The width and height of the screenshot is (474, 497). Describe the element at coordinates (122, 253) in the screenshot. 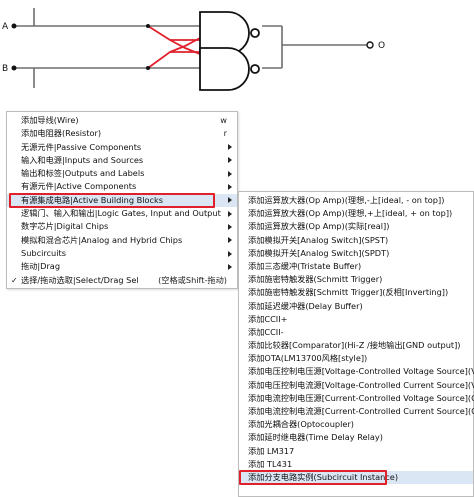

I see `menu-item: Subcircuits` at that location.